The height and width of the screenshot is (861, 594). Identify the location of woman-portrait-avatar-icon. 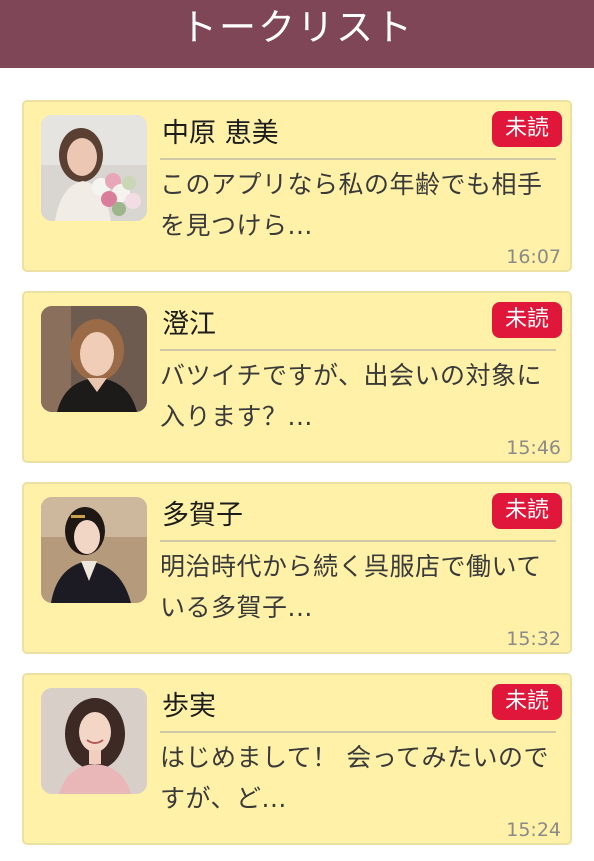
(94, 359).